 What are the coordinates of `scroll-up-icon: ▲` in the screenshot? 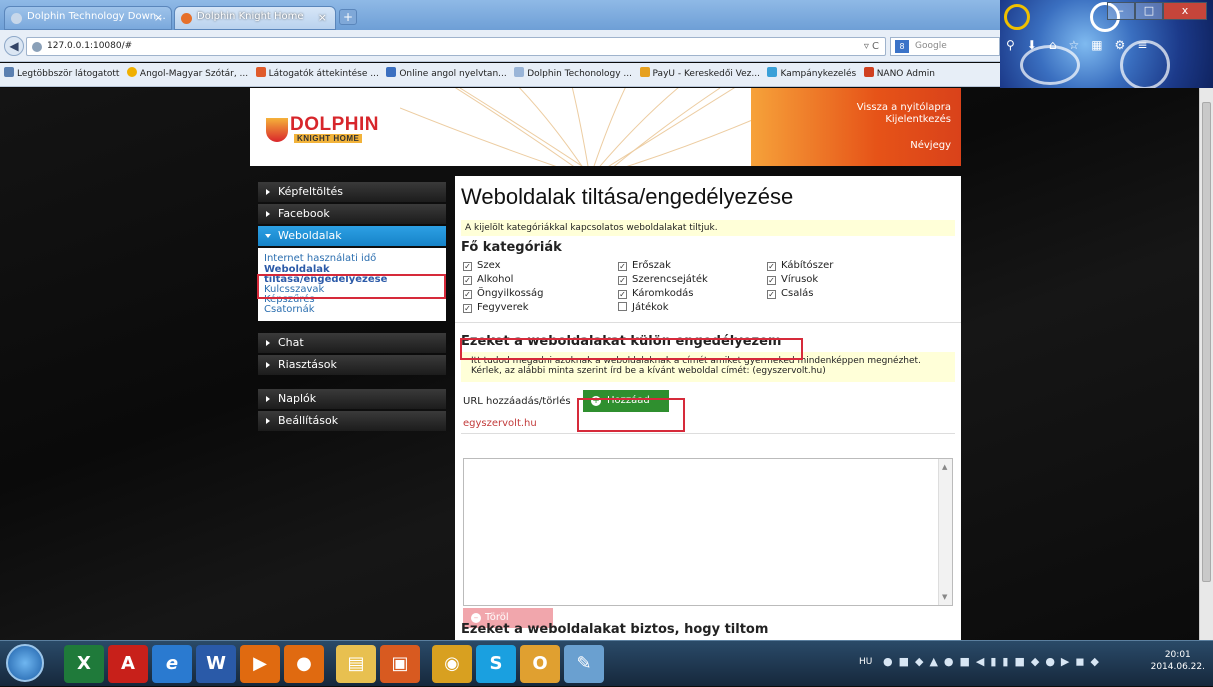 It's located at (944, 467).